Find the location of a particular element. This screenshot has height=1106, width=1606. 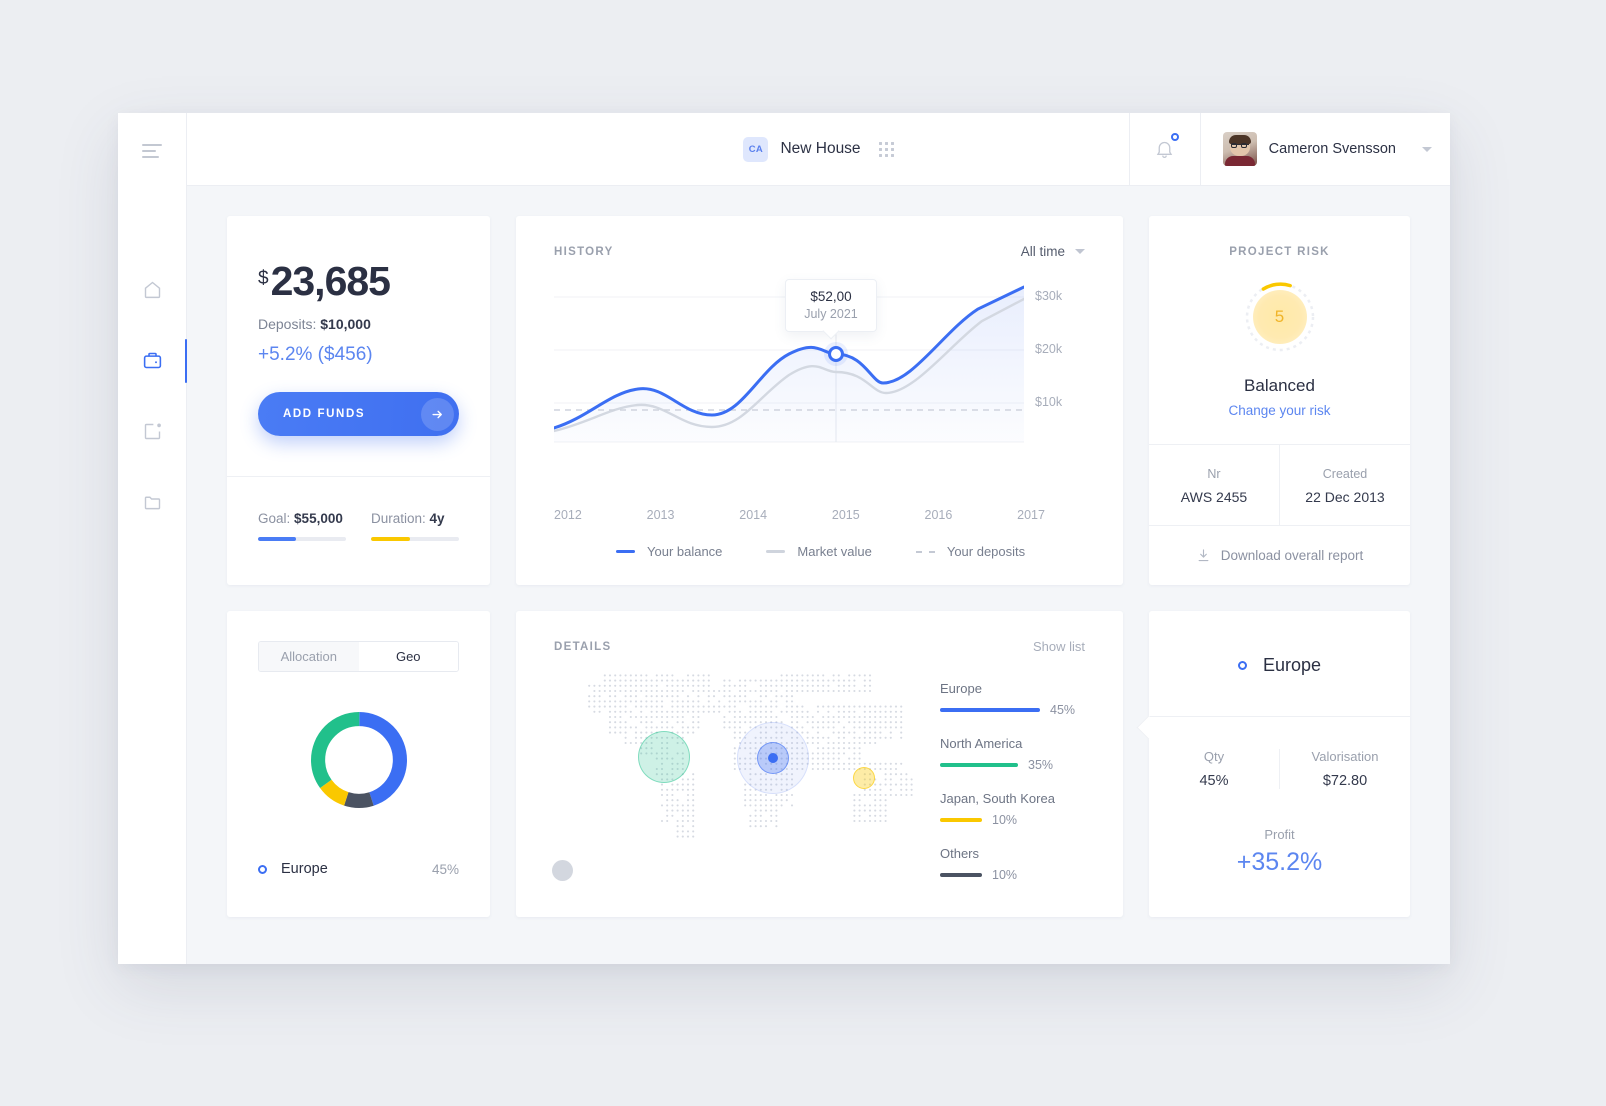

bell-icon is located at coordinates (1164, 149).